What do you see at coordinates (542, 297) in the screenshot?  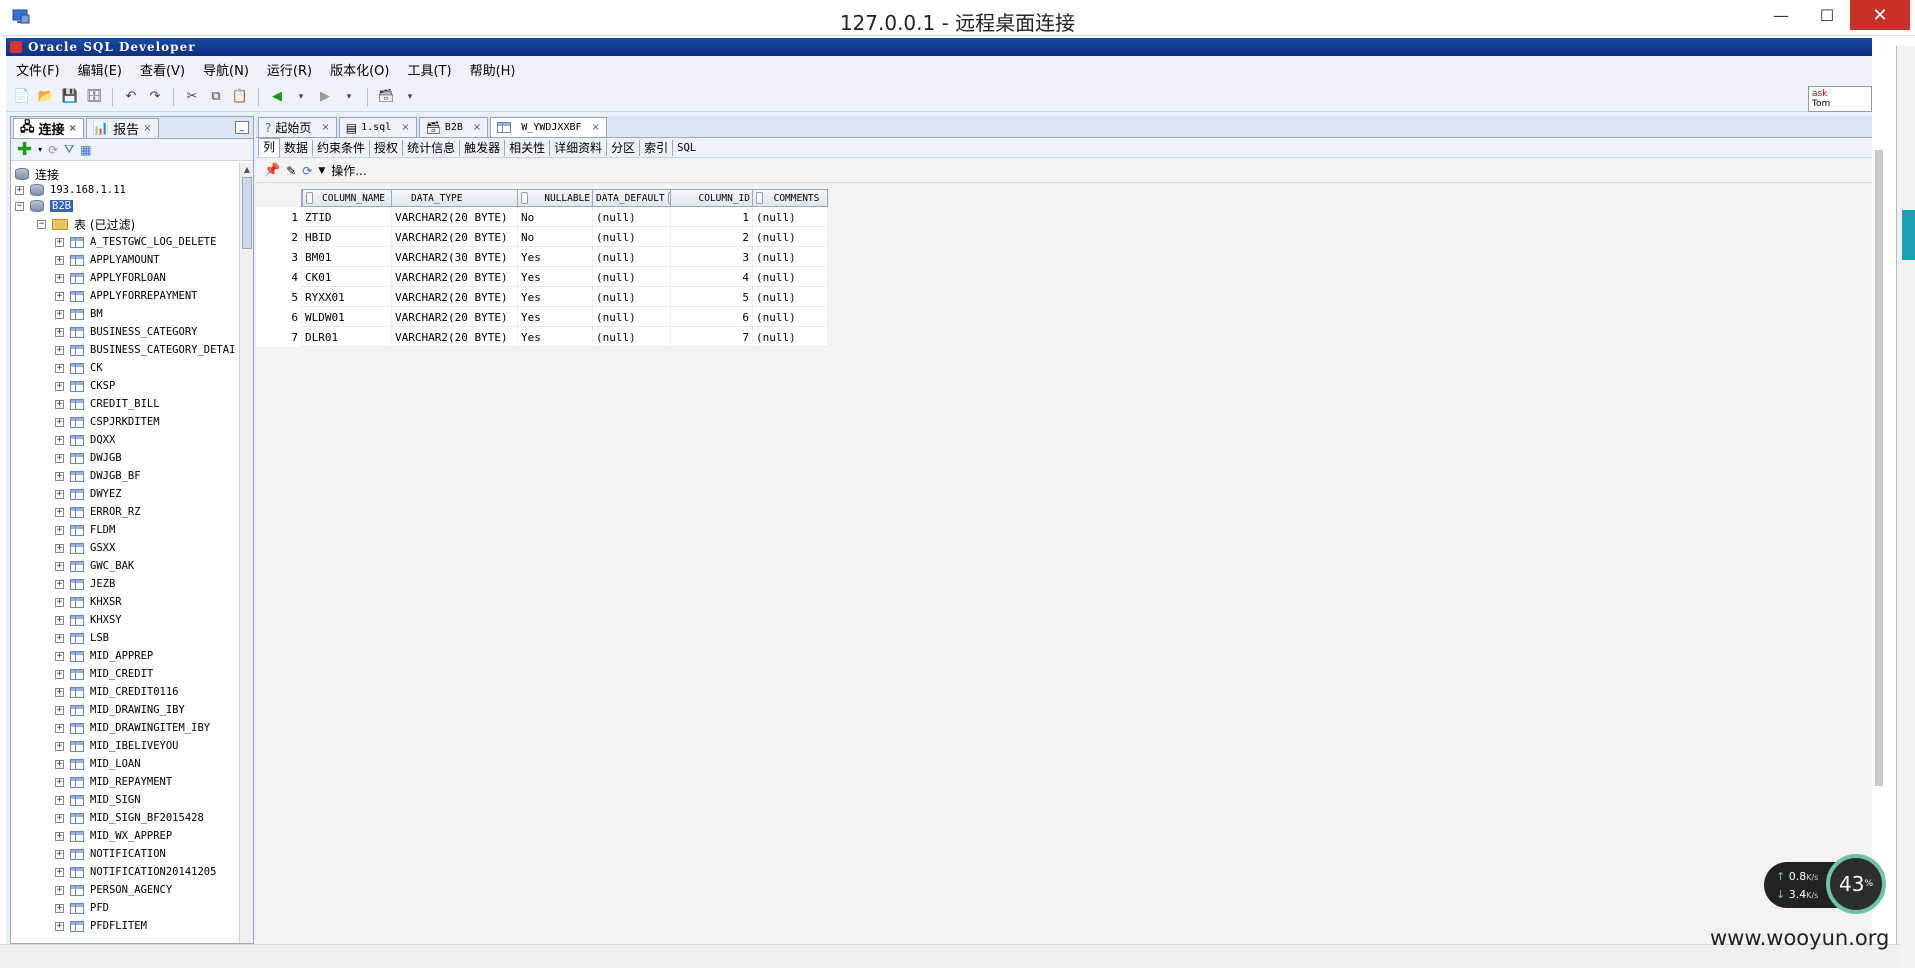 I see `table-row: 5 RYXX01 VARCHAR2(20 BYTE) Yes (null) 5 (null)` at bounding box center [542, 297].